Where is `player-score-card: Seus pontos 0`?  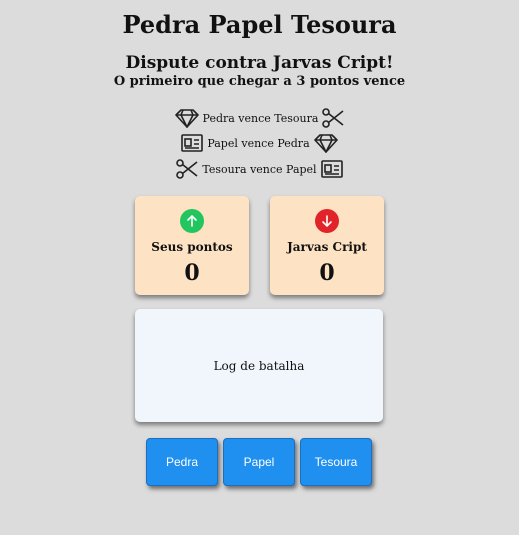 player-score-card: Seus pontos 0 is located at coordinates (192, 245).